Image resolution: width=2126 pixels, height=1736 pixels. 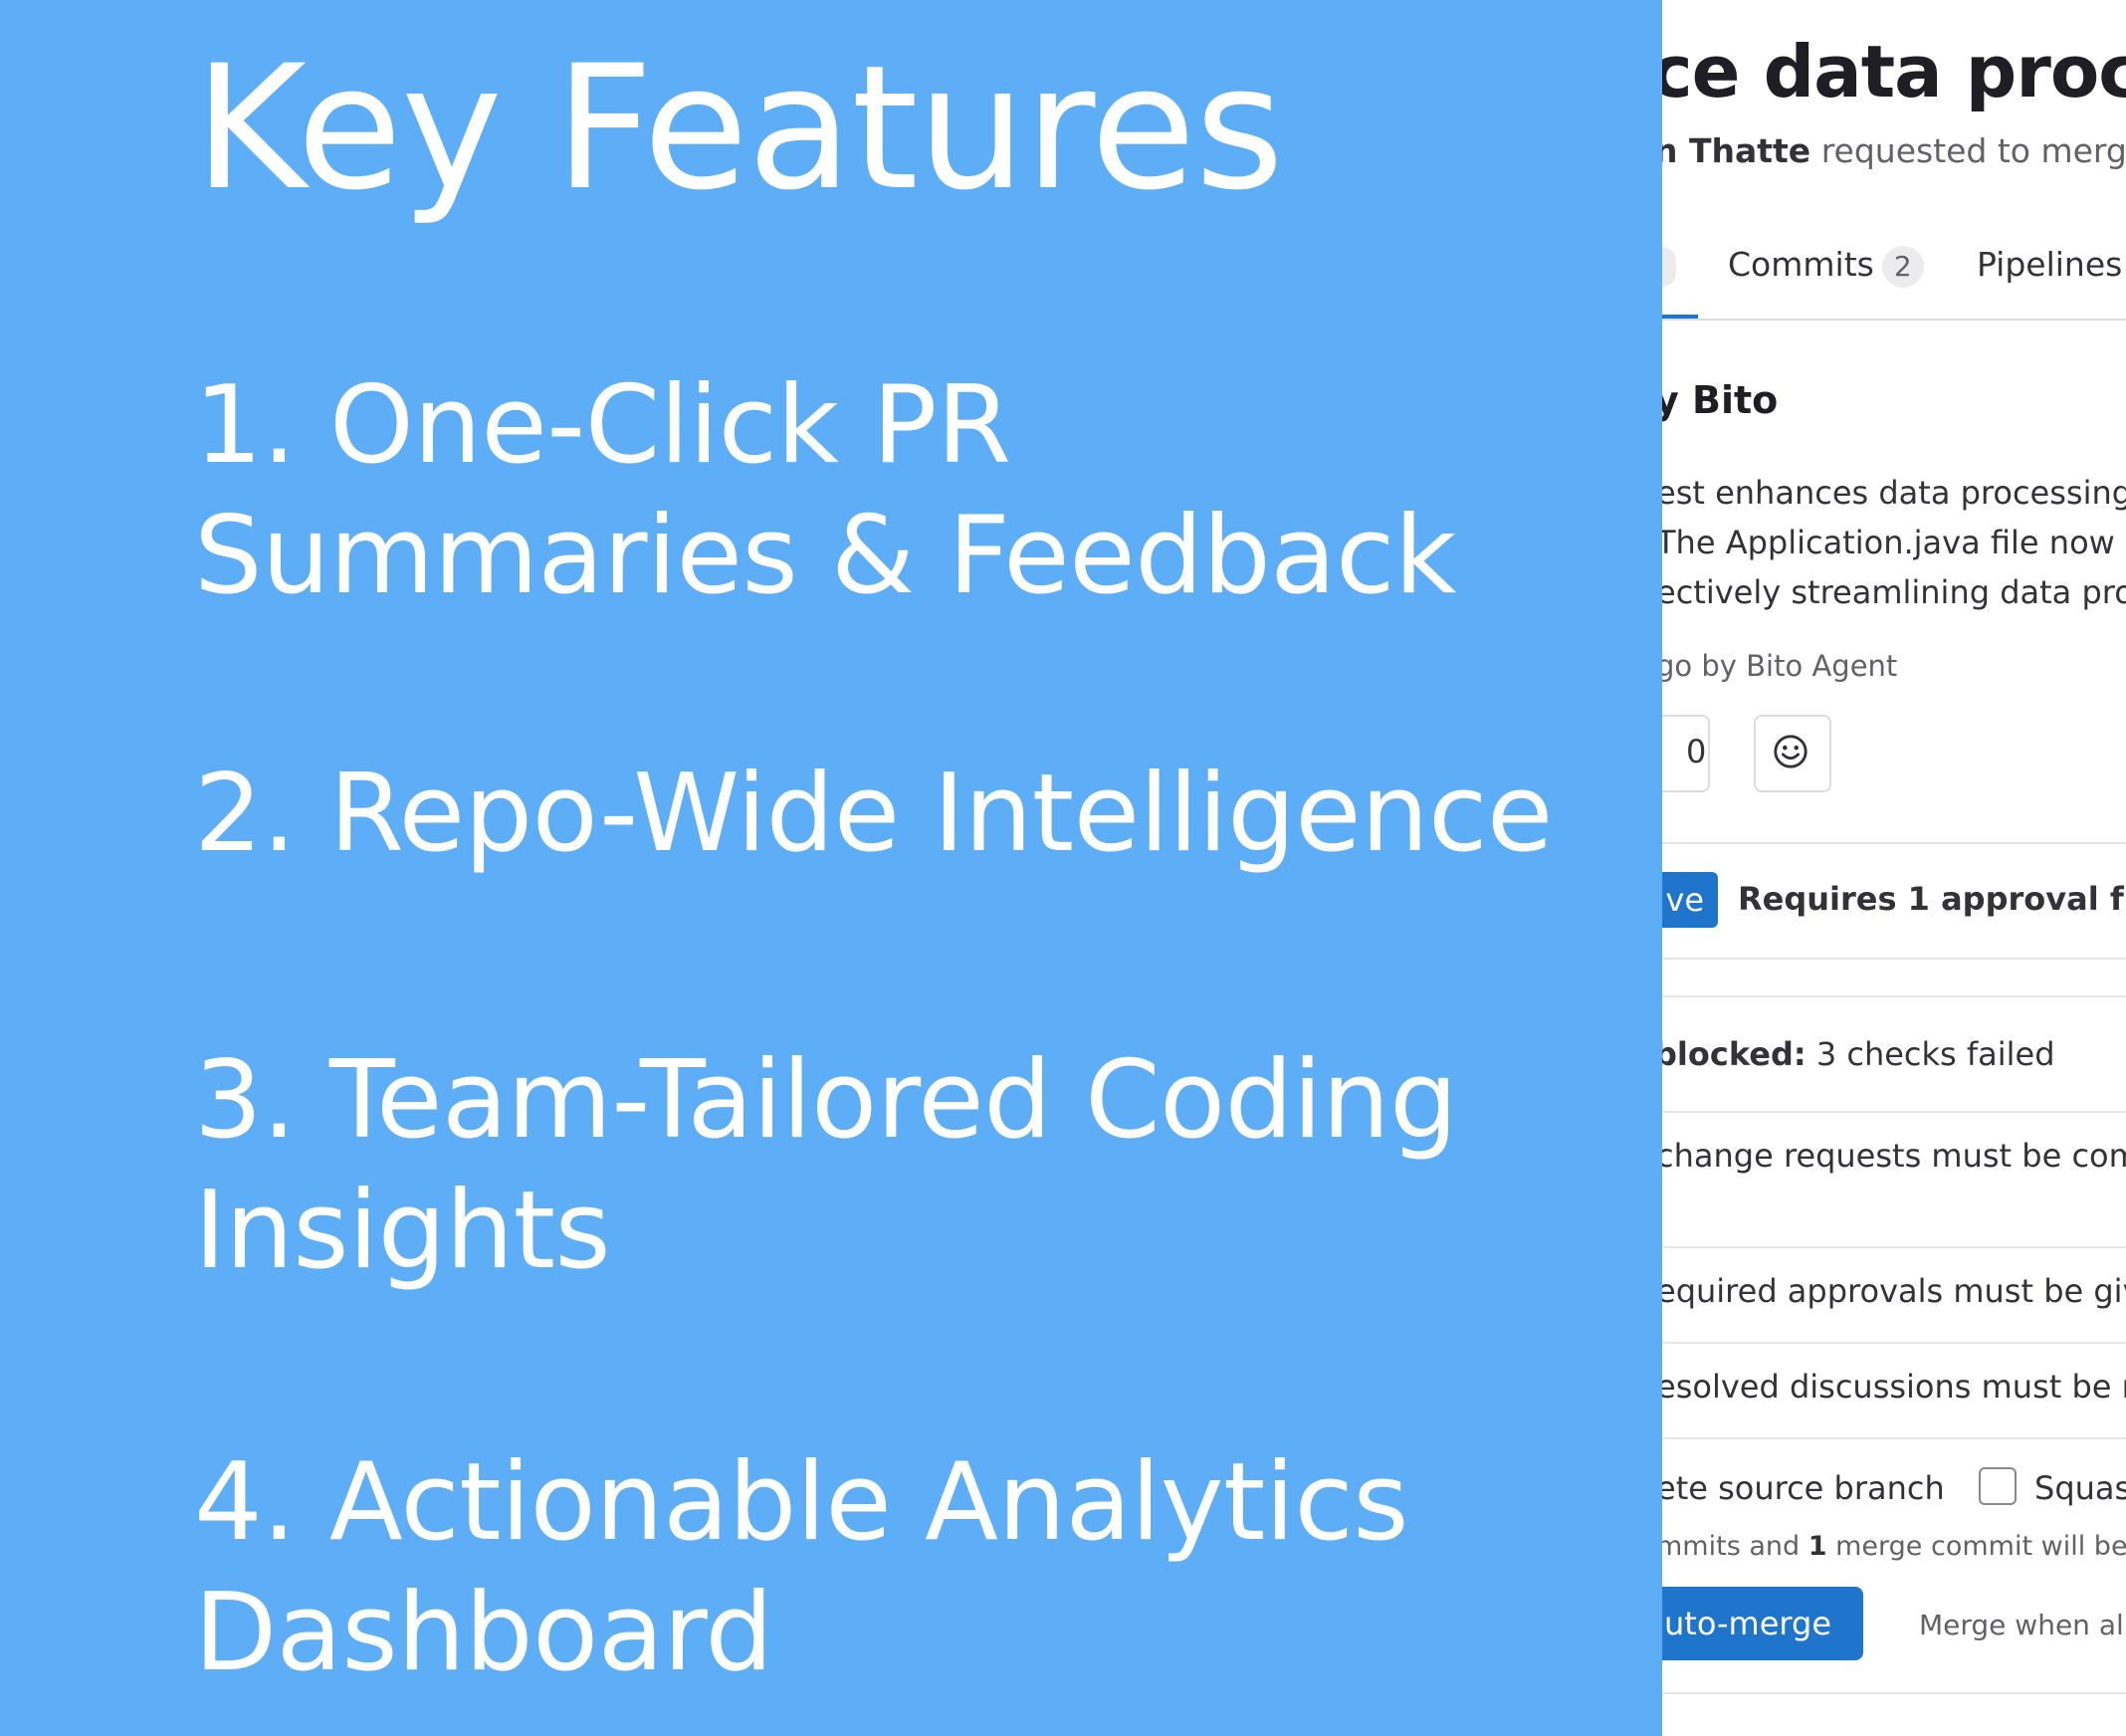 What do you see at coordinates (1801, 265) in the screenshot?
I see `tab-commits-label: Commits` at bounding box center [1801, 265].